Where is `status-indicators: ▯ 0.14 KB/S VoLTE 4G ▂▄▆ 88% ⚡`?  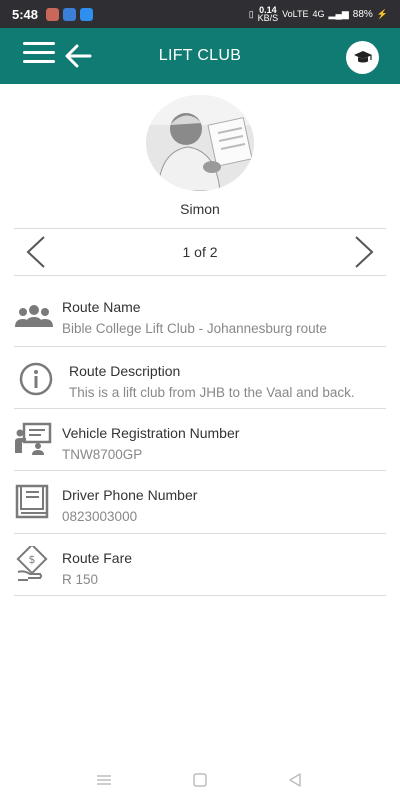 status-indicators: ▯ 0.14 KB/S VoLTE 4G ▂▄▆ 88% ⚡ is located at coordinates (318, 14).